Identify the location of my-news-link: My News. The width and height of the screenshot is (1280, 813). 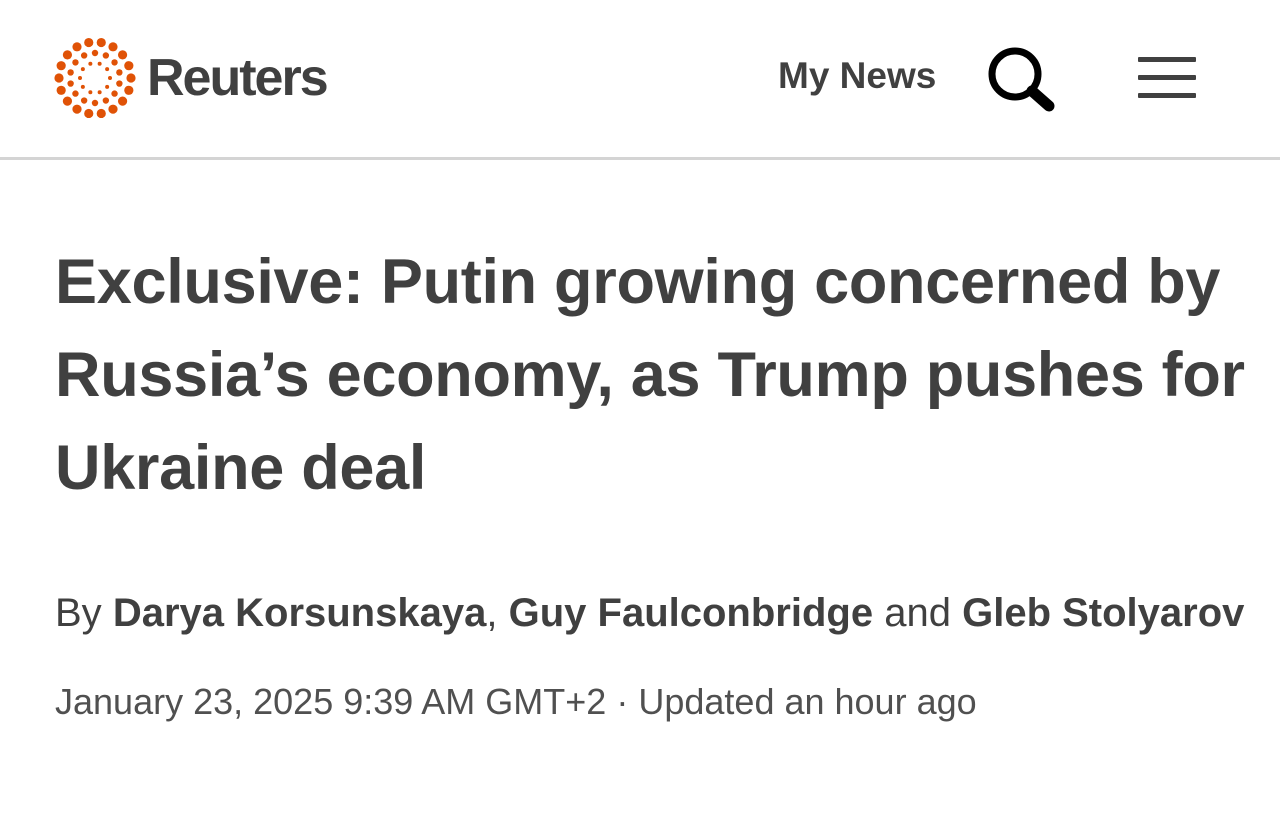
(857, 76).